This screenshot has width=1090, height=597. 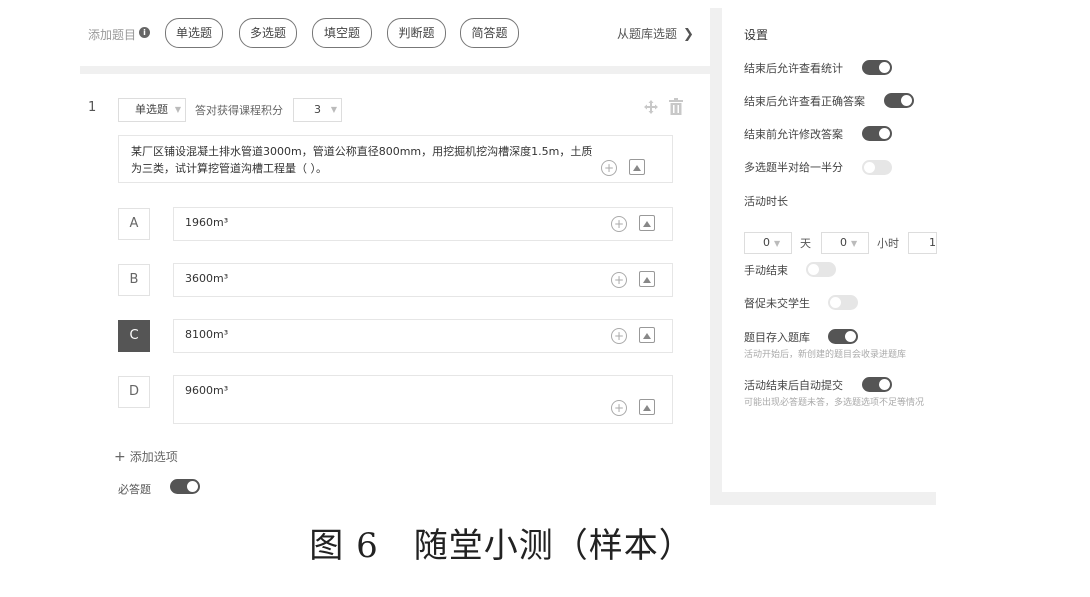 What do you see at coordinates (207, 334) in the screenshot?
I see `option-c-text: 8100m³` at bounding box center [207, 334].